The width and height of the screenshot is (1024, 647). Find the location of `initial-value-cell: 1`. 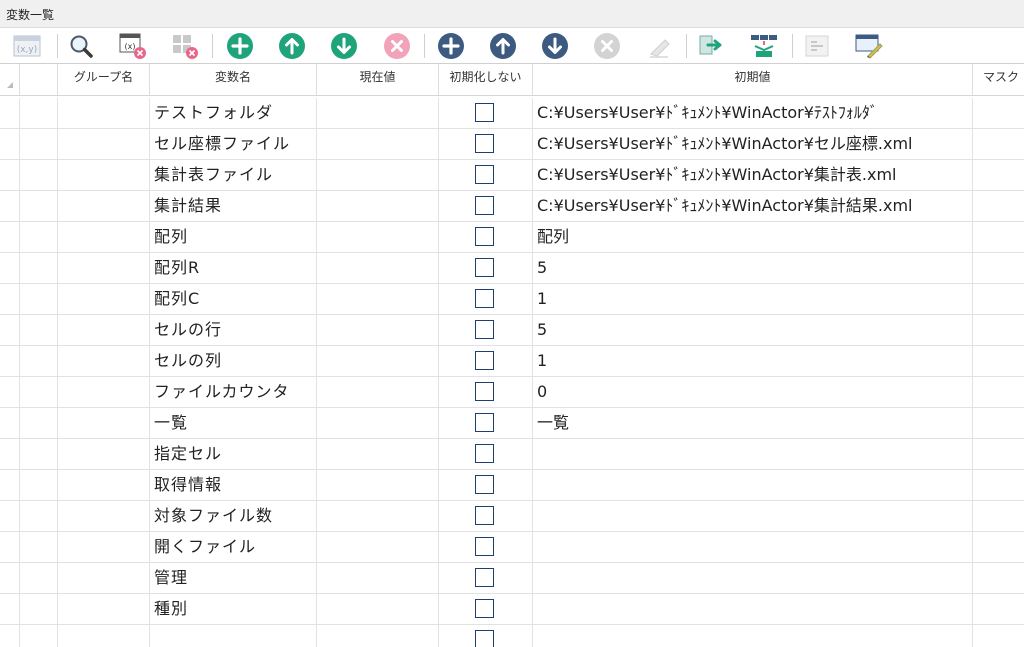

initial-value-cell: 1 is located at coordinates (753, 299).